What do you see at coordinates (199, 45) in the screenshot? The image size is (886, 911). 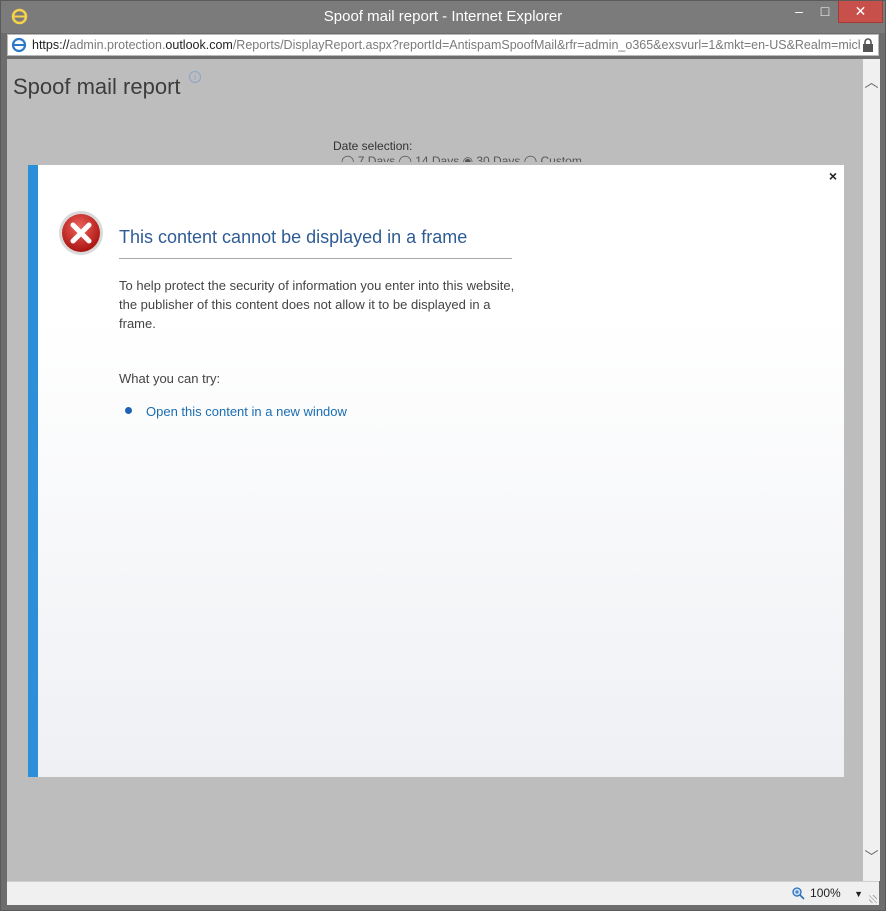 I see `url-host-main: outlook.com` at bounding box center [199, 45].